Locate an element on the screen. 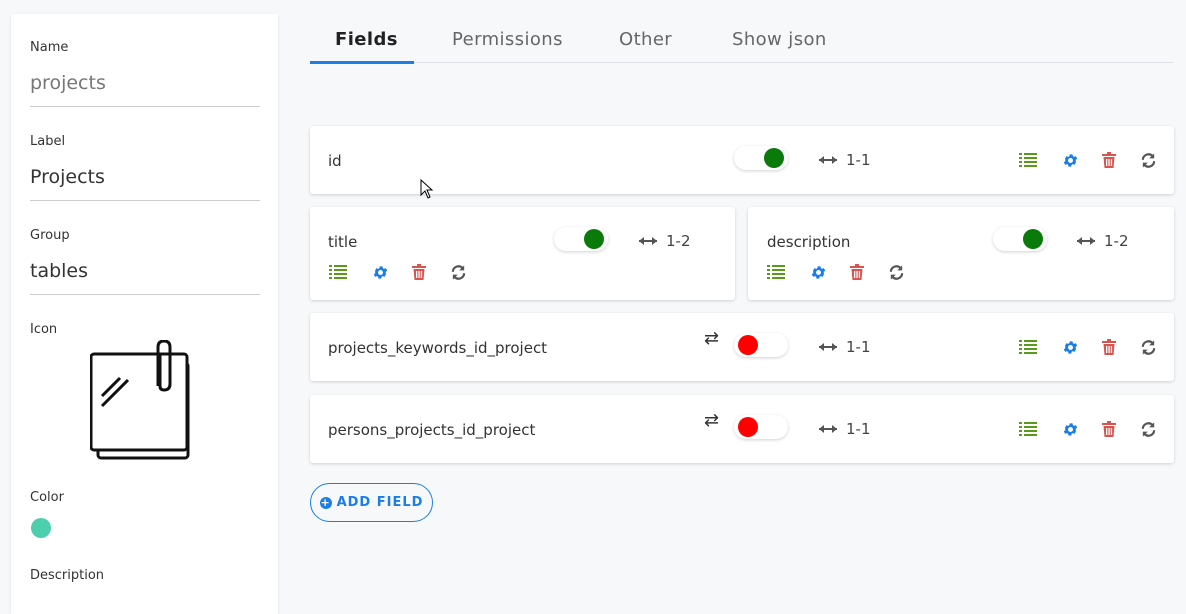 The width and height of the screenshot is (1186, 614). tab-bar: Fields Permissions Other Show json is located at coordinates (742, 43).